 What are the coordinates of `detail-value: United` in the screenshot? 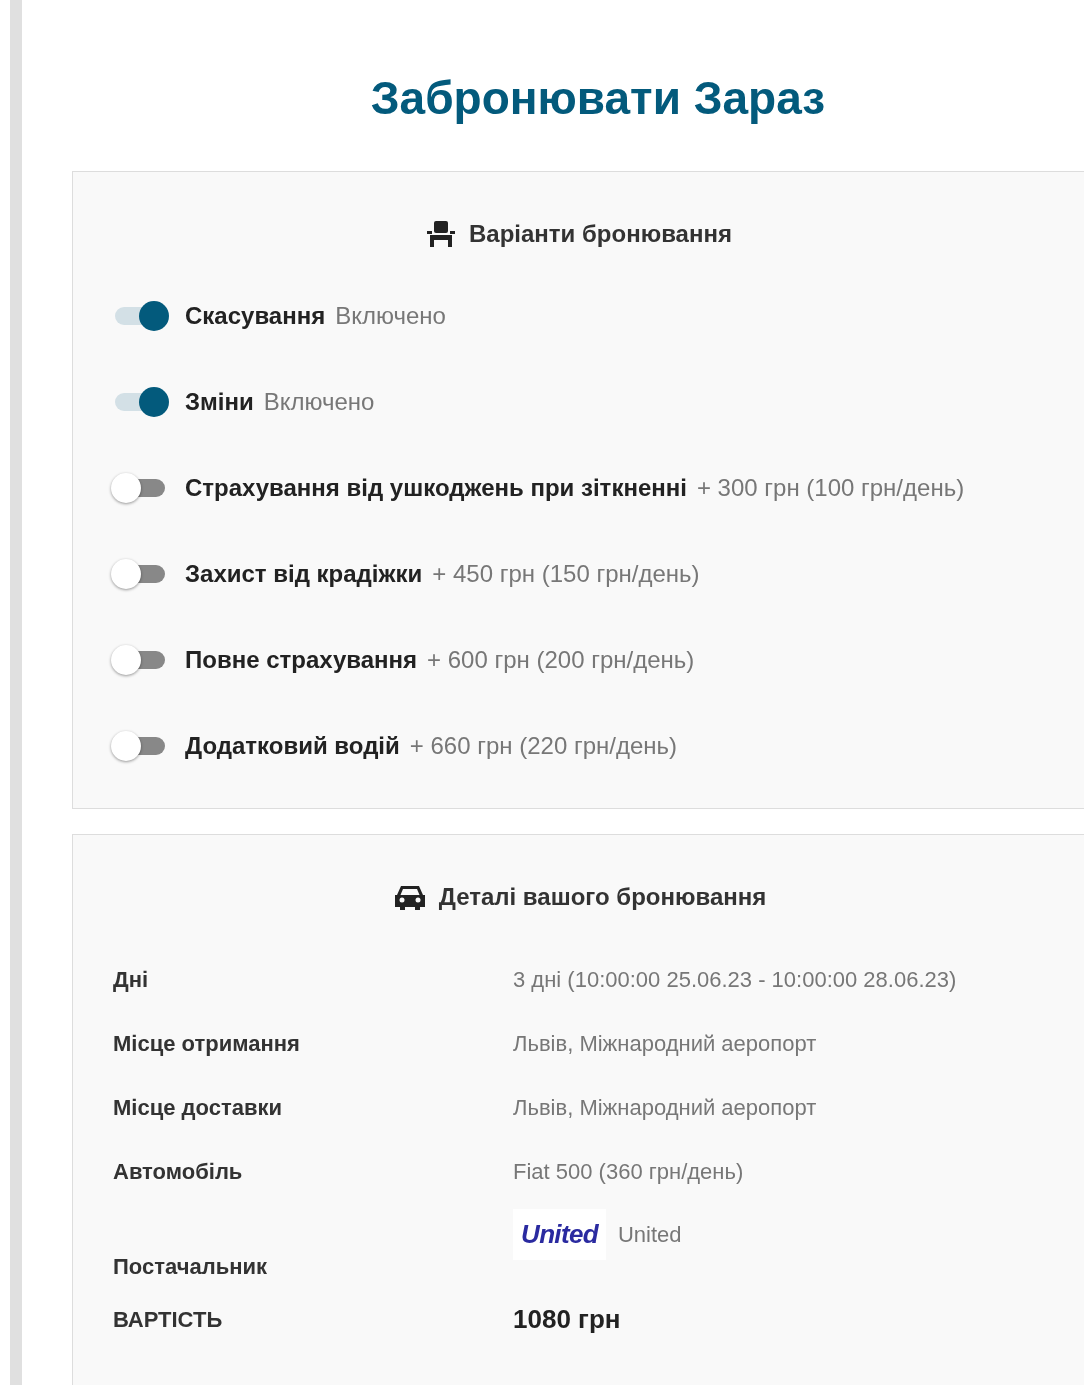 It's located at (650, 1235).